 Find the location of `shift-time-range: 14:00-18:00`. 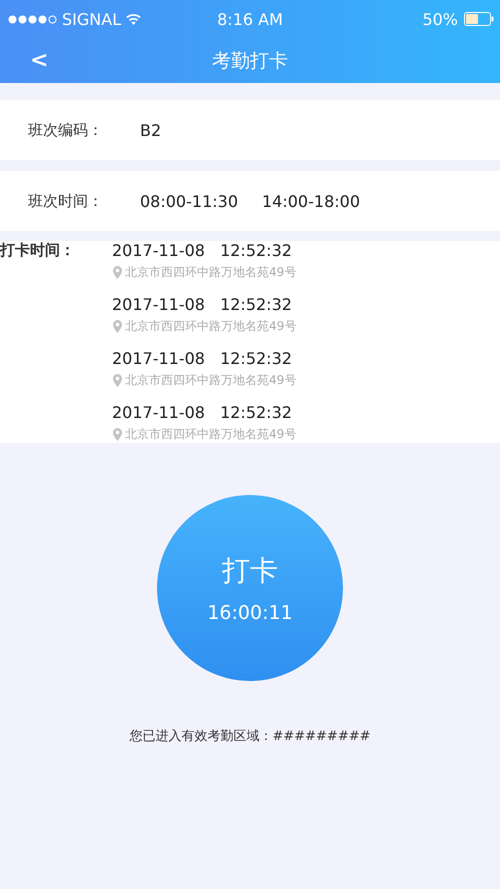

shift-time-range: 14:00-18:00 is located at coordinates (311, 201).